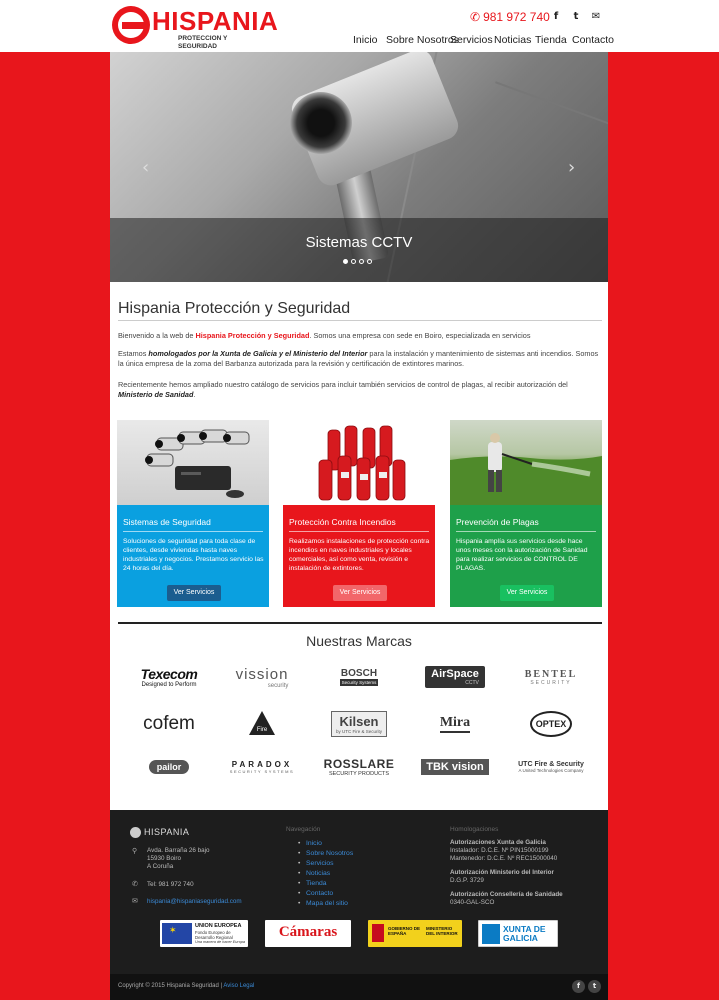 This screenshot has height=1000, width=719. What do you see at coordinates (321, 123) in the screenshot?
I see `camera-lens` at bounding box center [321, 123].